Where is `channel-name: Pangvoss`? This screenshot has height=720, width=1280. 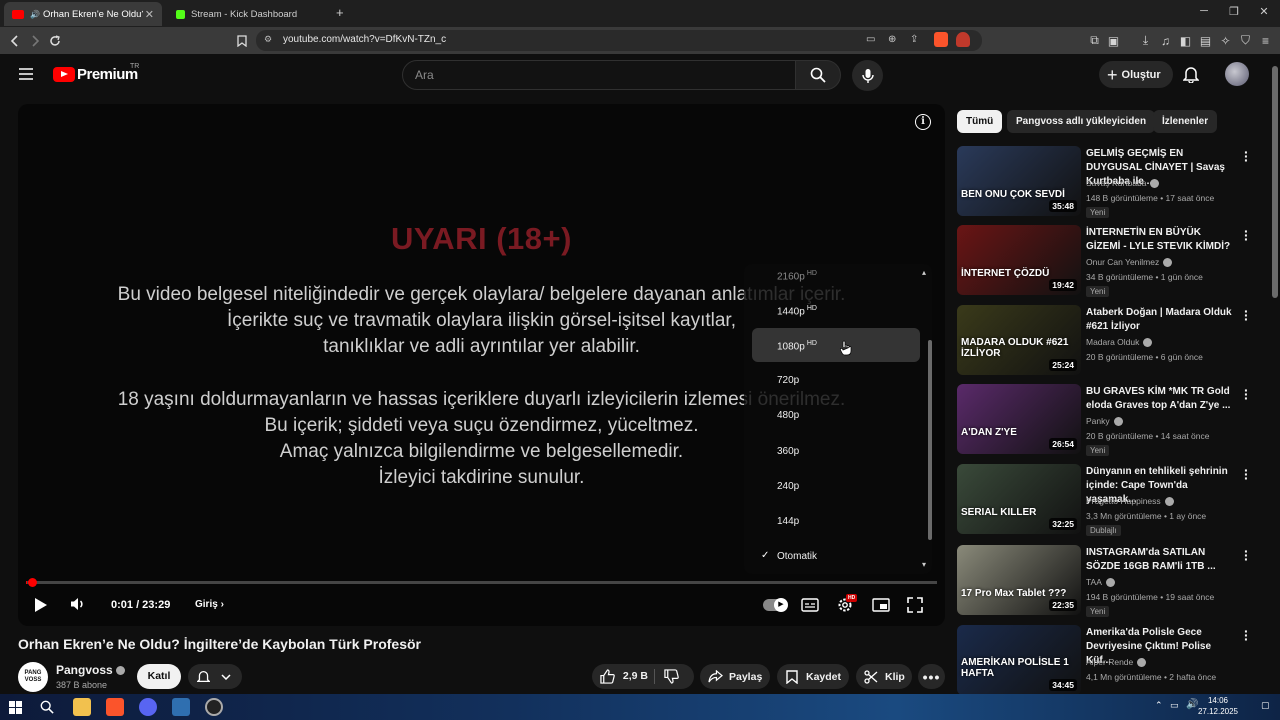 channel-name: Pangvoss is located at coordinates (91, 670).